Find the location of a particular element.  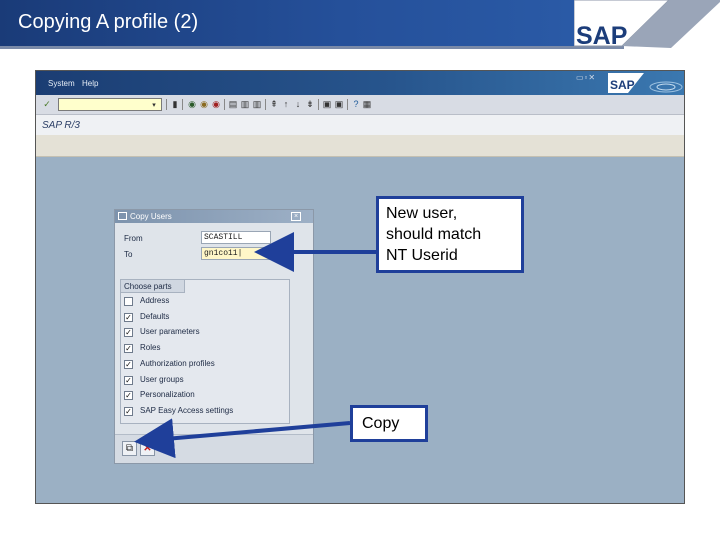

standard-toolbar: ✓ ▾ ▮ ◉ ◉ ◉ ▤ ▥ ▥ ⇞ ↑ ↓ ⇟ ▣ ▣ ? ▦ is located at coordinates (360, 105).